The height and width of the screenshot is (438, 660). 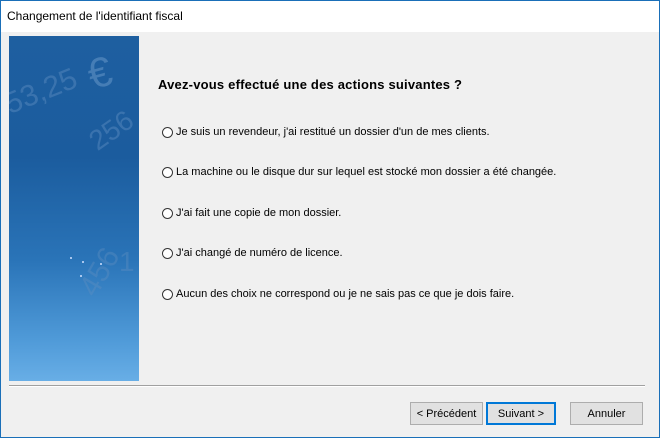 I want to click on title-bar: Changement de l'identifiant fiscal, so click(x=330, y=16).